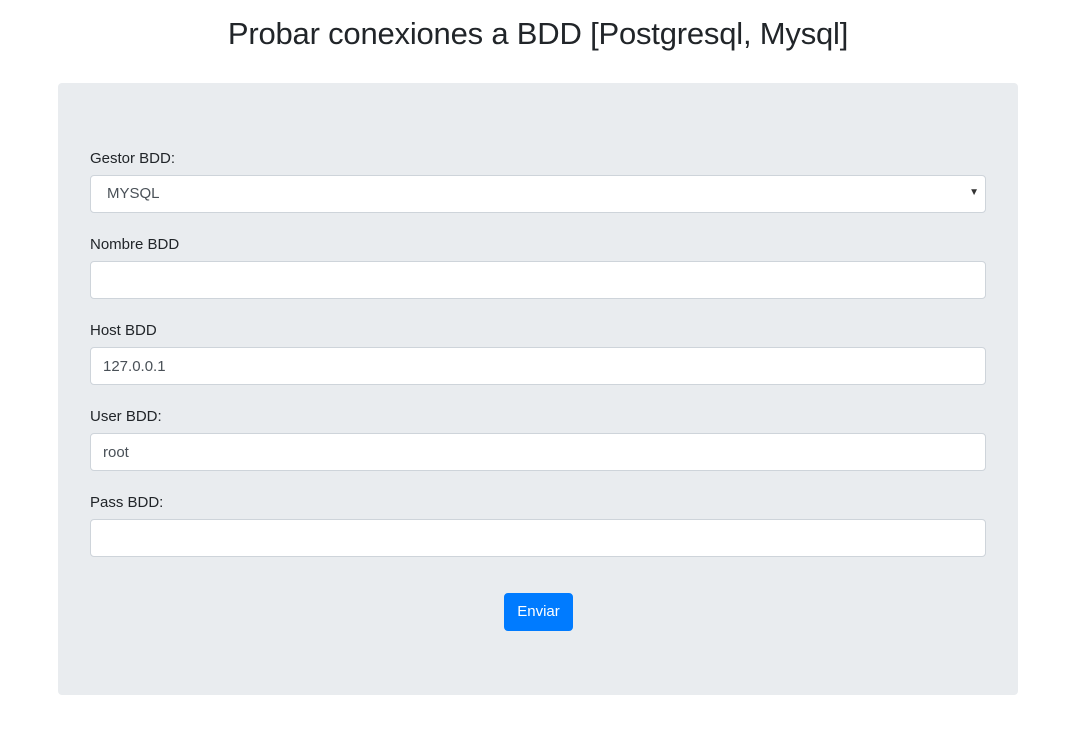 The height and width of the screenshot is (732, 1068). I want to click on host-label: Host BDD, so click(123, 330).